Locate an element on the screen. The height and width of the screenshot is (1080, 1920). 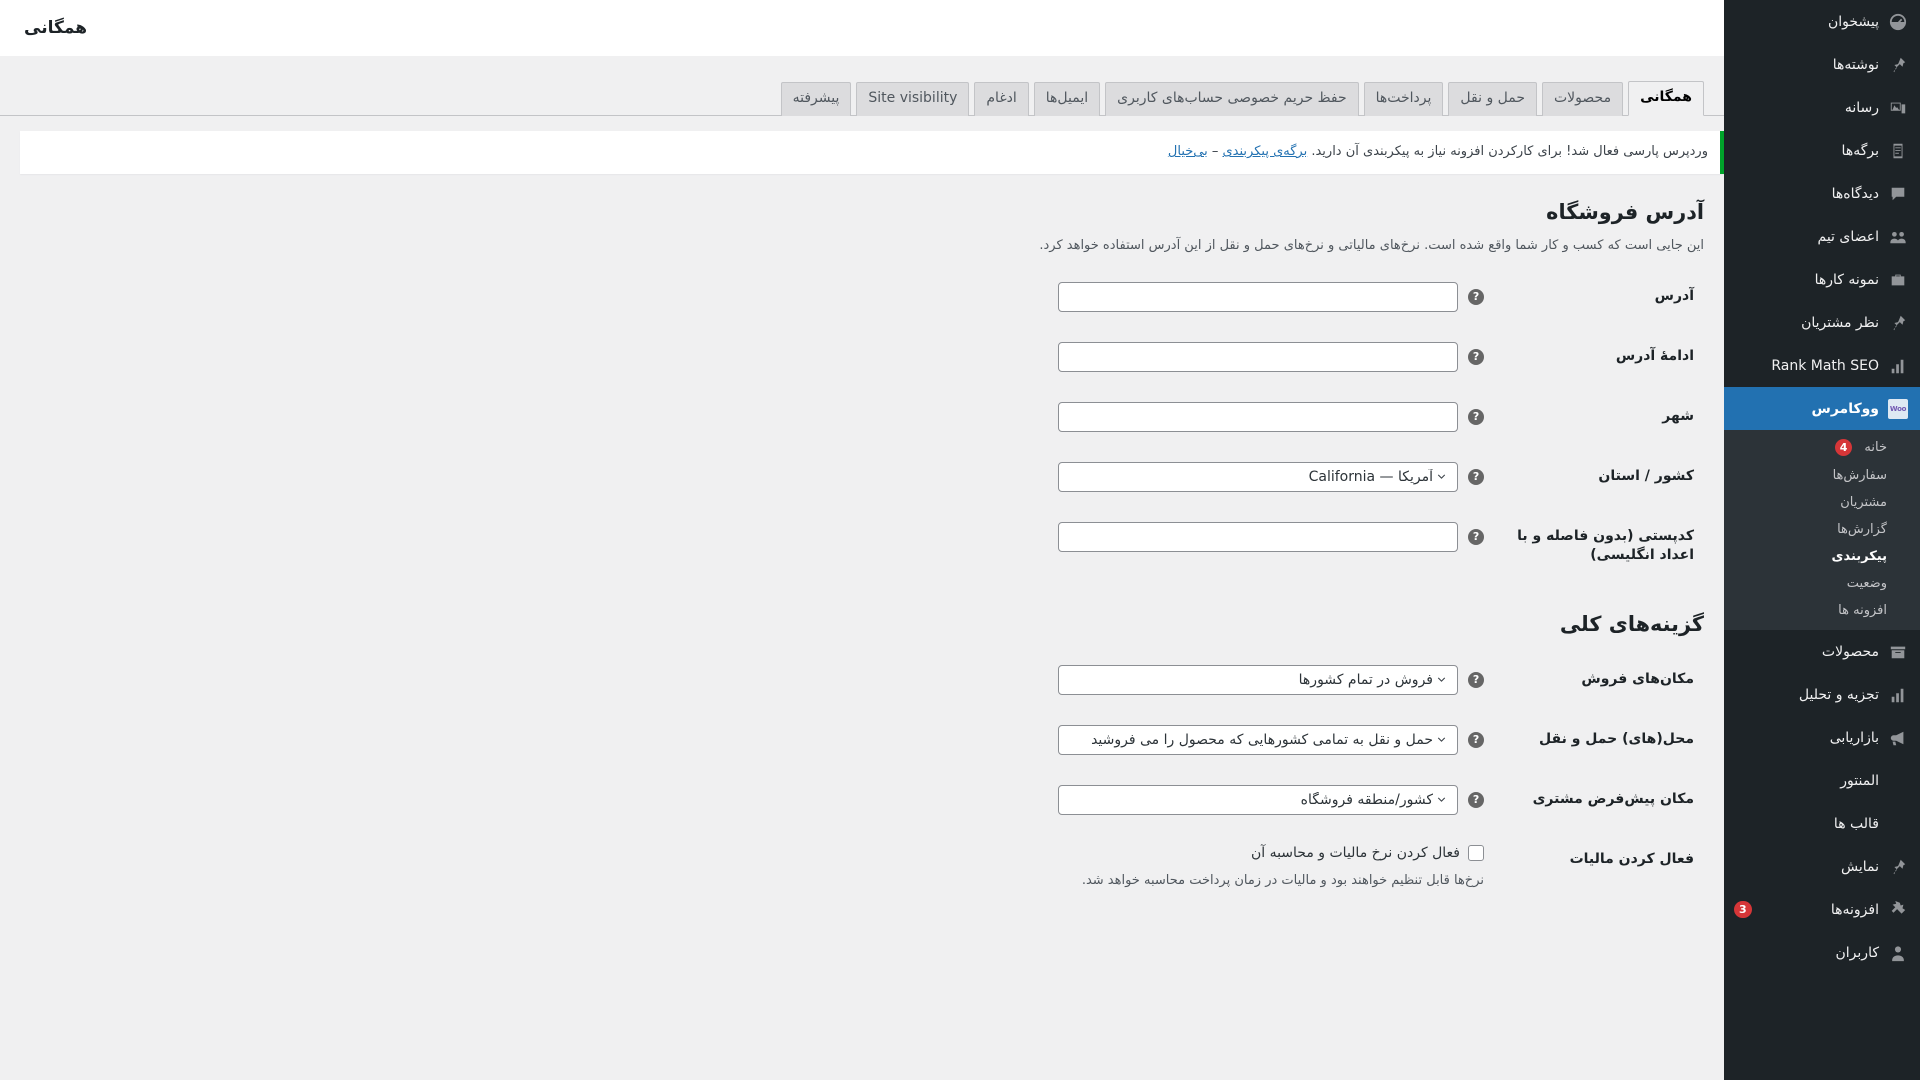
sidebar-item-label: رسانه is located at coordinates (1861, 107).